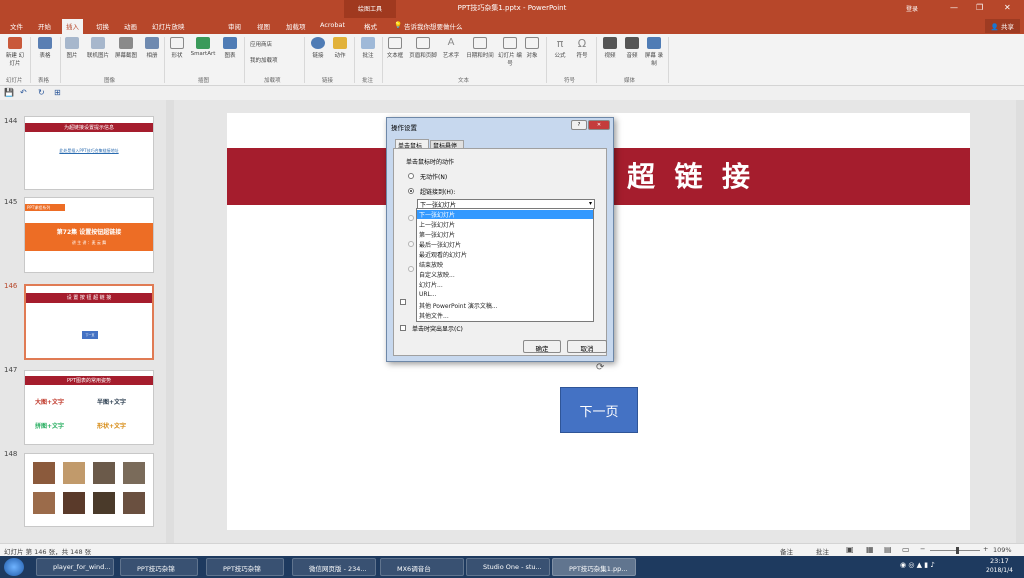 The width and height of the screenshot is (1024, 578). Describe the element at coordinates (451, 48) in the screenshot. I see `wordart-button: A 艺术字` at that location.